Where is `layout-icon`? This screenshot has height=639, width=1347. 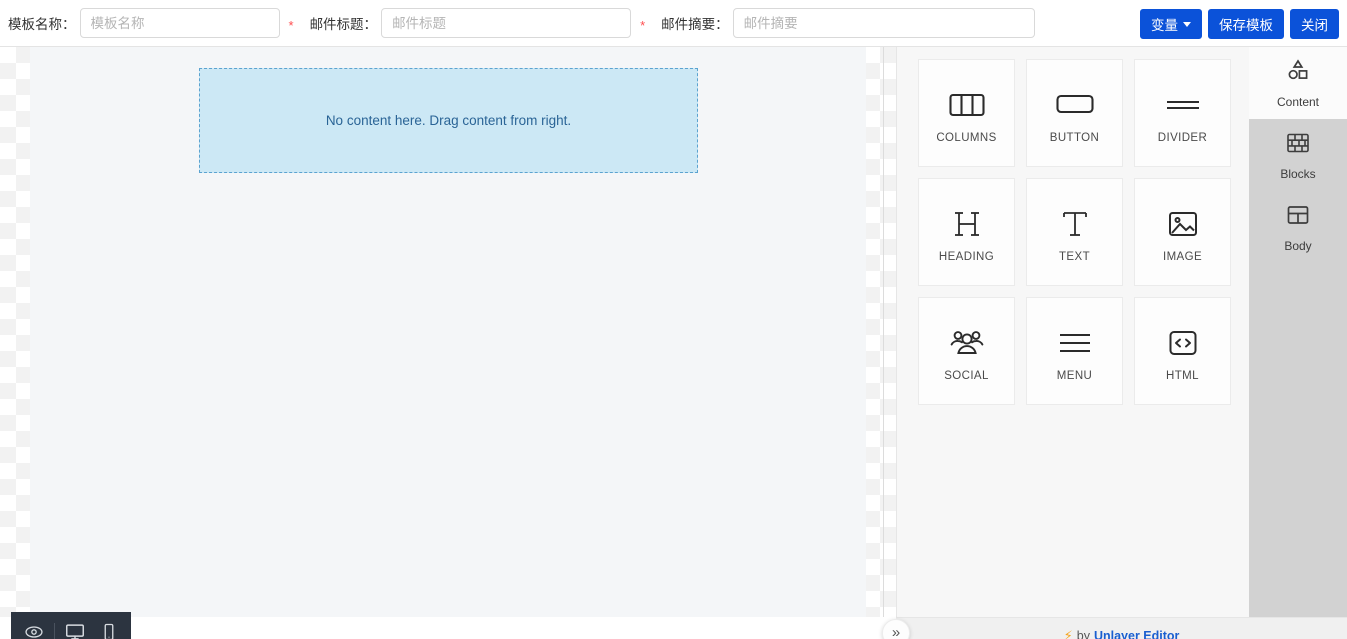
layout-icon is located at coordinates (1298, 217).